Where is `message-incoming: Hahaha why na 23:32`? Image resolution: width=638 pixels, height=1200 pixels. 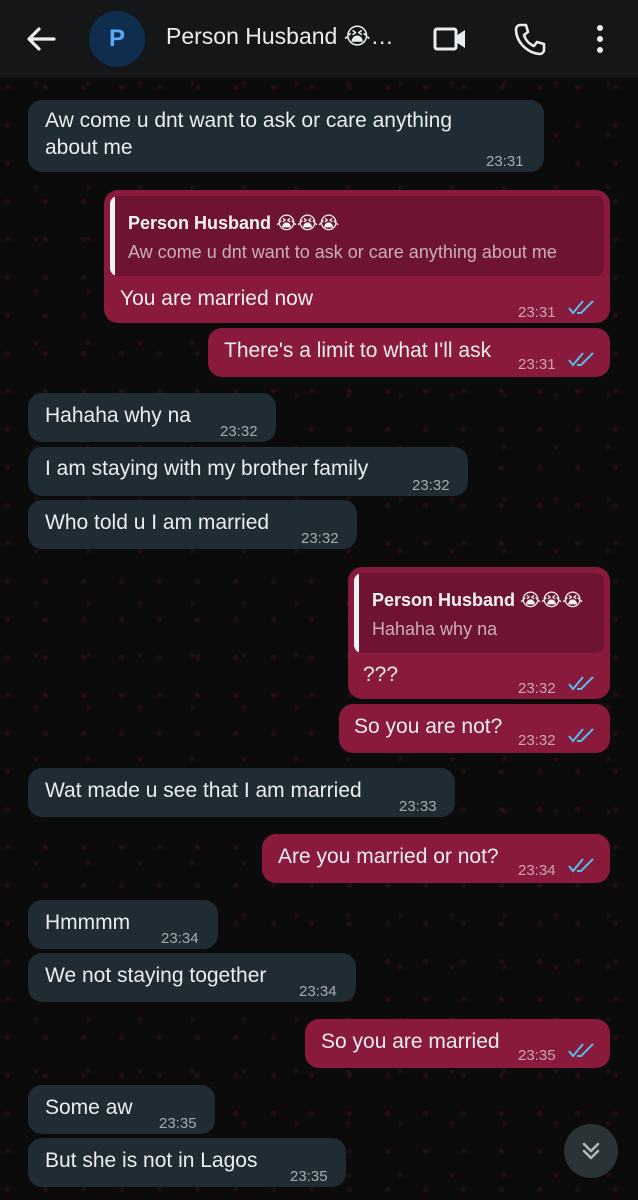
message-incoming: Hahaha why na 23:32 is located at coordinates (152, 417).